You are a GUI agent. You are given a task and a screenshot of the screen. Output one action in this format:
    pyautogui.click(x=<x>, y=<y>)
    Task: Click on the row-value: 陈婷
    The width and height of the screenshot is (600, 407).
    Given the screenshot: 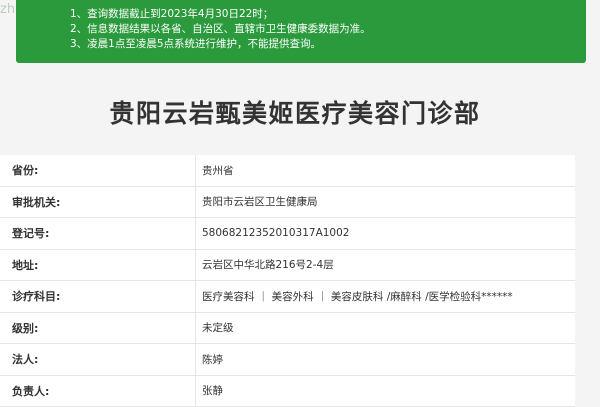 What is the action you would take?
    pyautogui.click(x=385, y=359)
    